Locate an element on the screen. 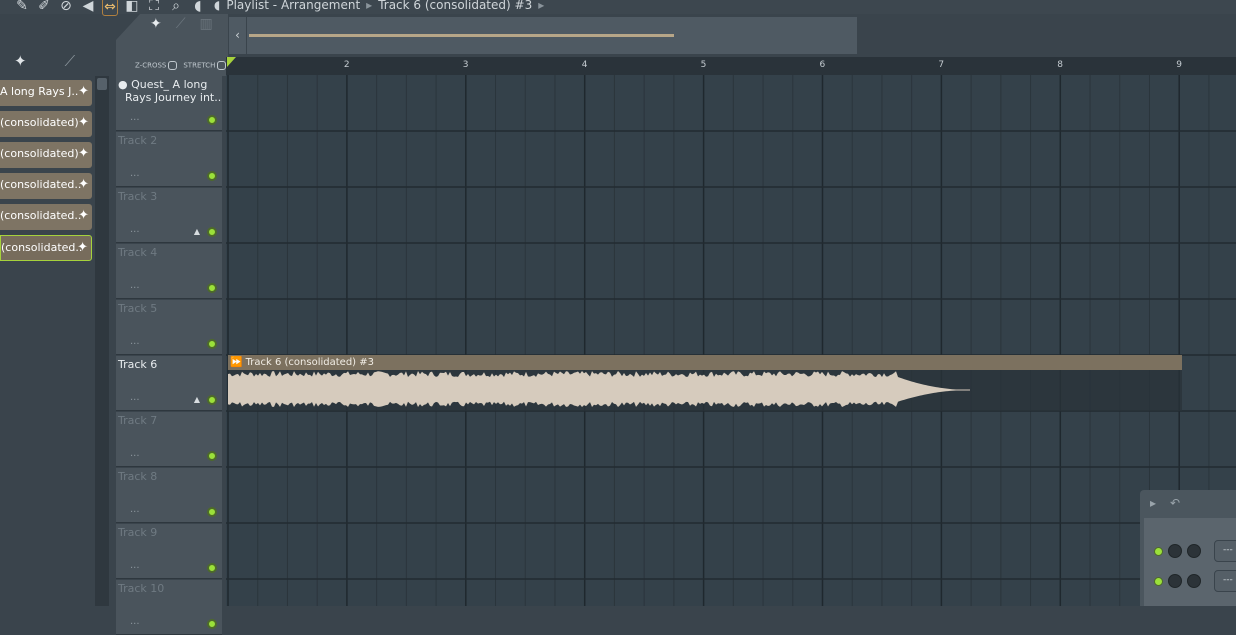 The height and width of the screenshot is (635, 1236). bar-number: 2 is located at coordinates (347, 65).